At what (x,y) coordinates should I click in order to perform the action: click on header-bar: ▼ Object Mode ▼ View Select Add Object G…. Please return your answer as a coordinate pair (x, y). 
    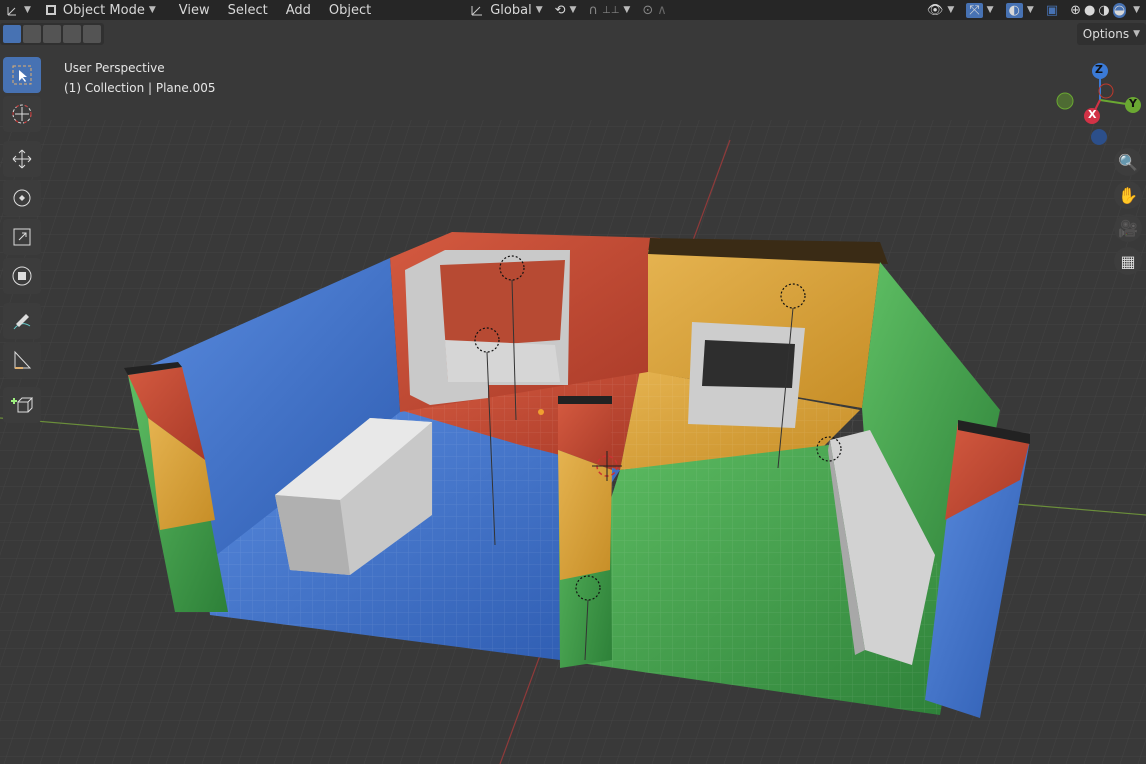
    Looking at the image, I should click on (573, 10).